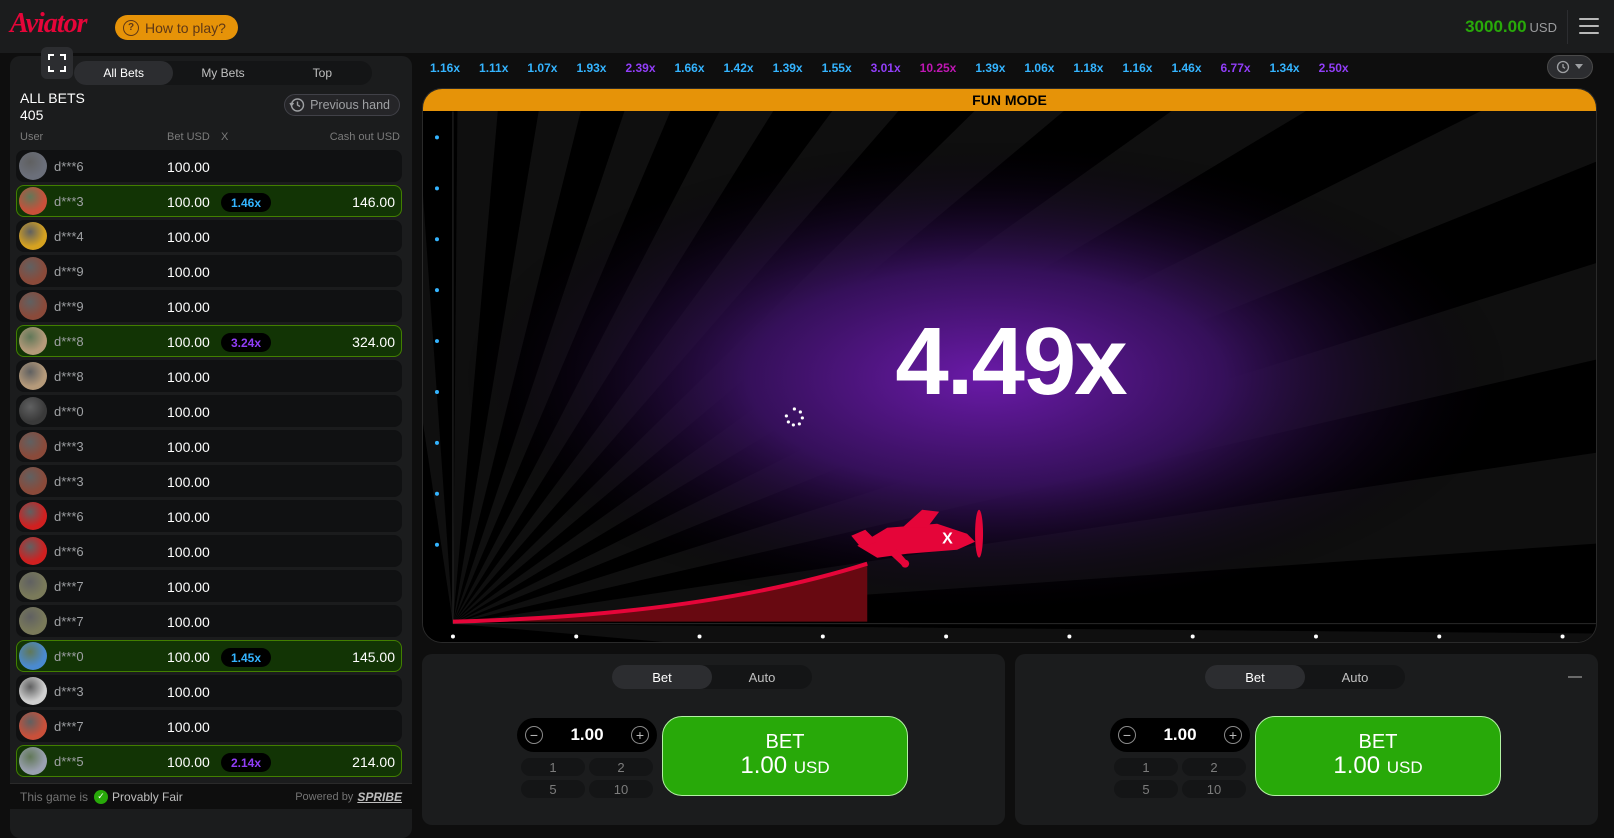 This screenshot has width=1614, height=838. What do you see at coordinates (131, 27) in the screenshot?
I see `question-icon: ?` at bounding box center [131, 27].